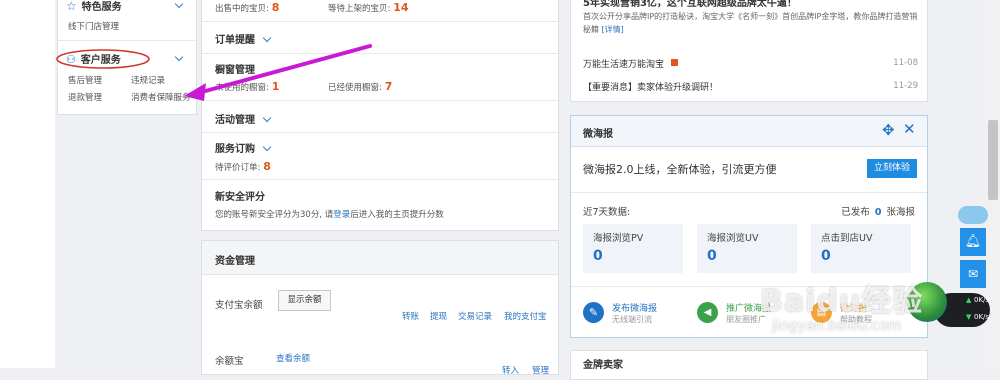 The height and width of the screenshot is (380, 1000). I want to click on window-unused-row: 未使用的橱窗: 1, so click(247, 86).